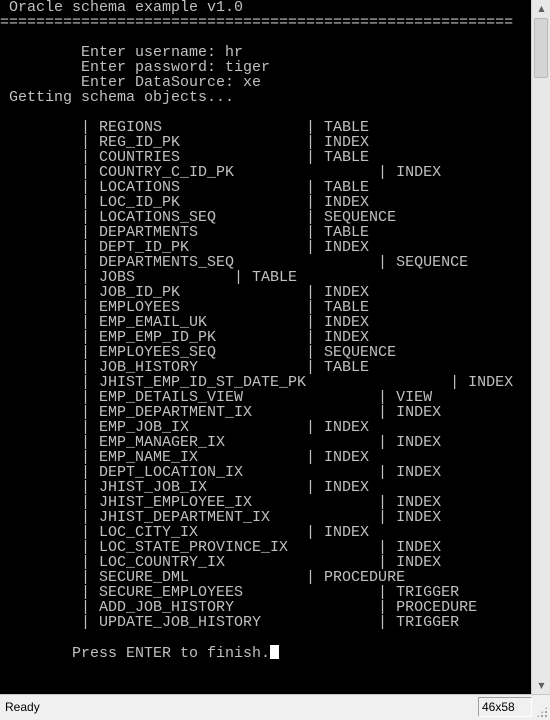 Image resolution: width=550 pixels, height=720 pixels. I want to click on console-line: Enter password: tiger, so click(135, 67).